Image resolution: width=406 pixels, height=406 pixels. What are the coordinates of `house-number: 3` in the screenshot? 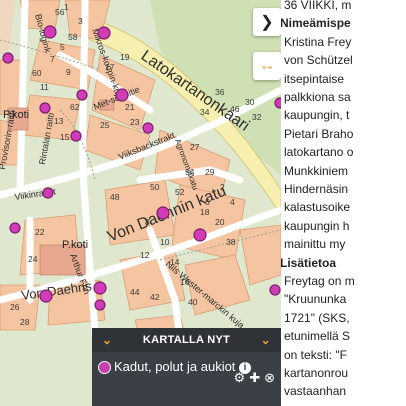 It's located at (80, 21).